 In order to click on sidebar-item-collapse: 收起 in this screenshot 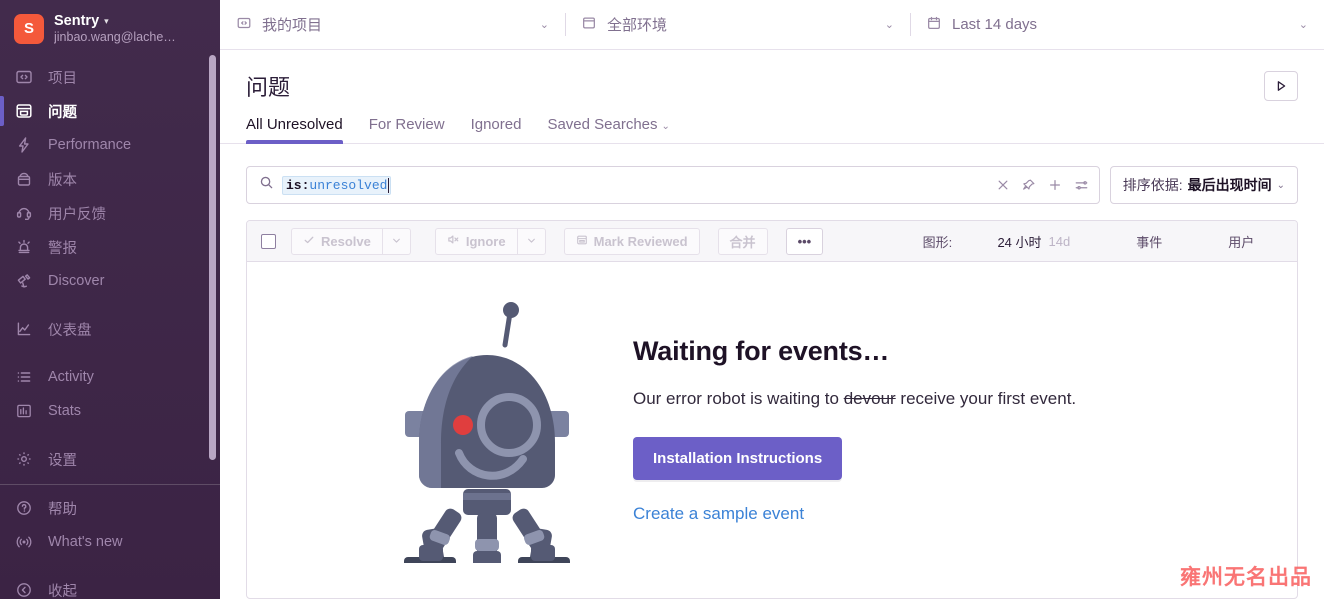, I will do `click(110, 586)`.